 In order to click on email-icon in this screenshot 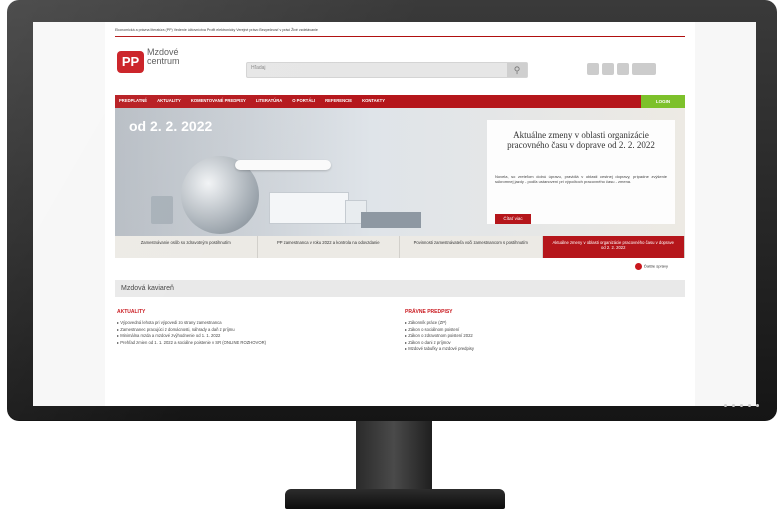, I will do `click(644, 69)`.